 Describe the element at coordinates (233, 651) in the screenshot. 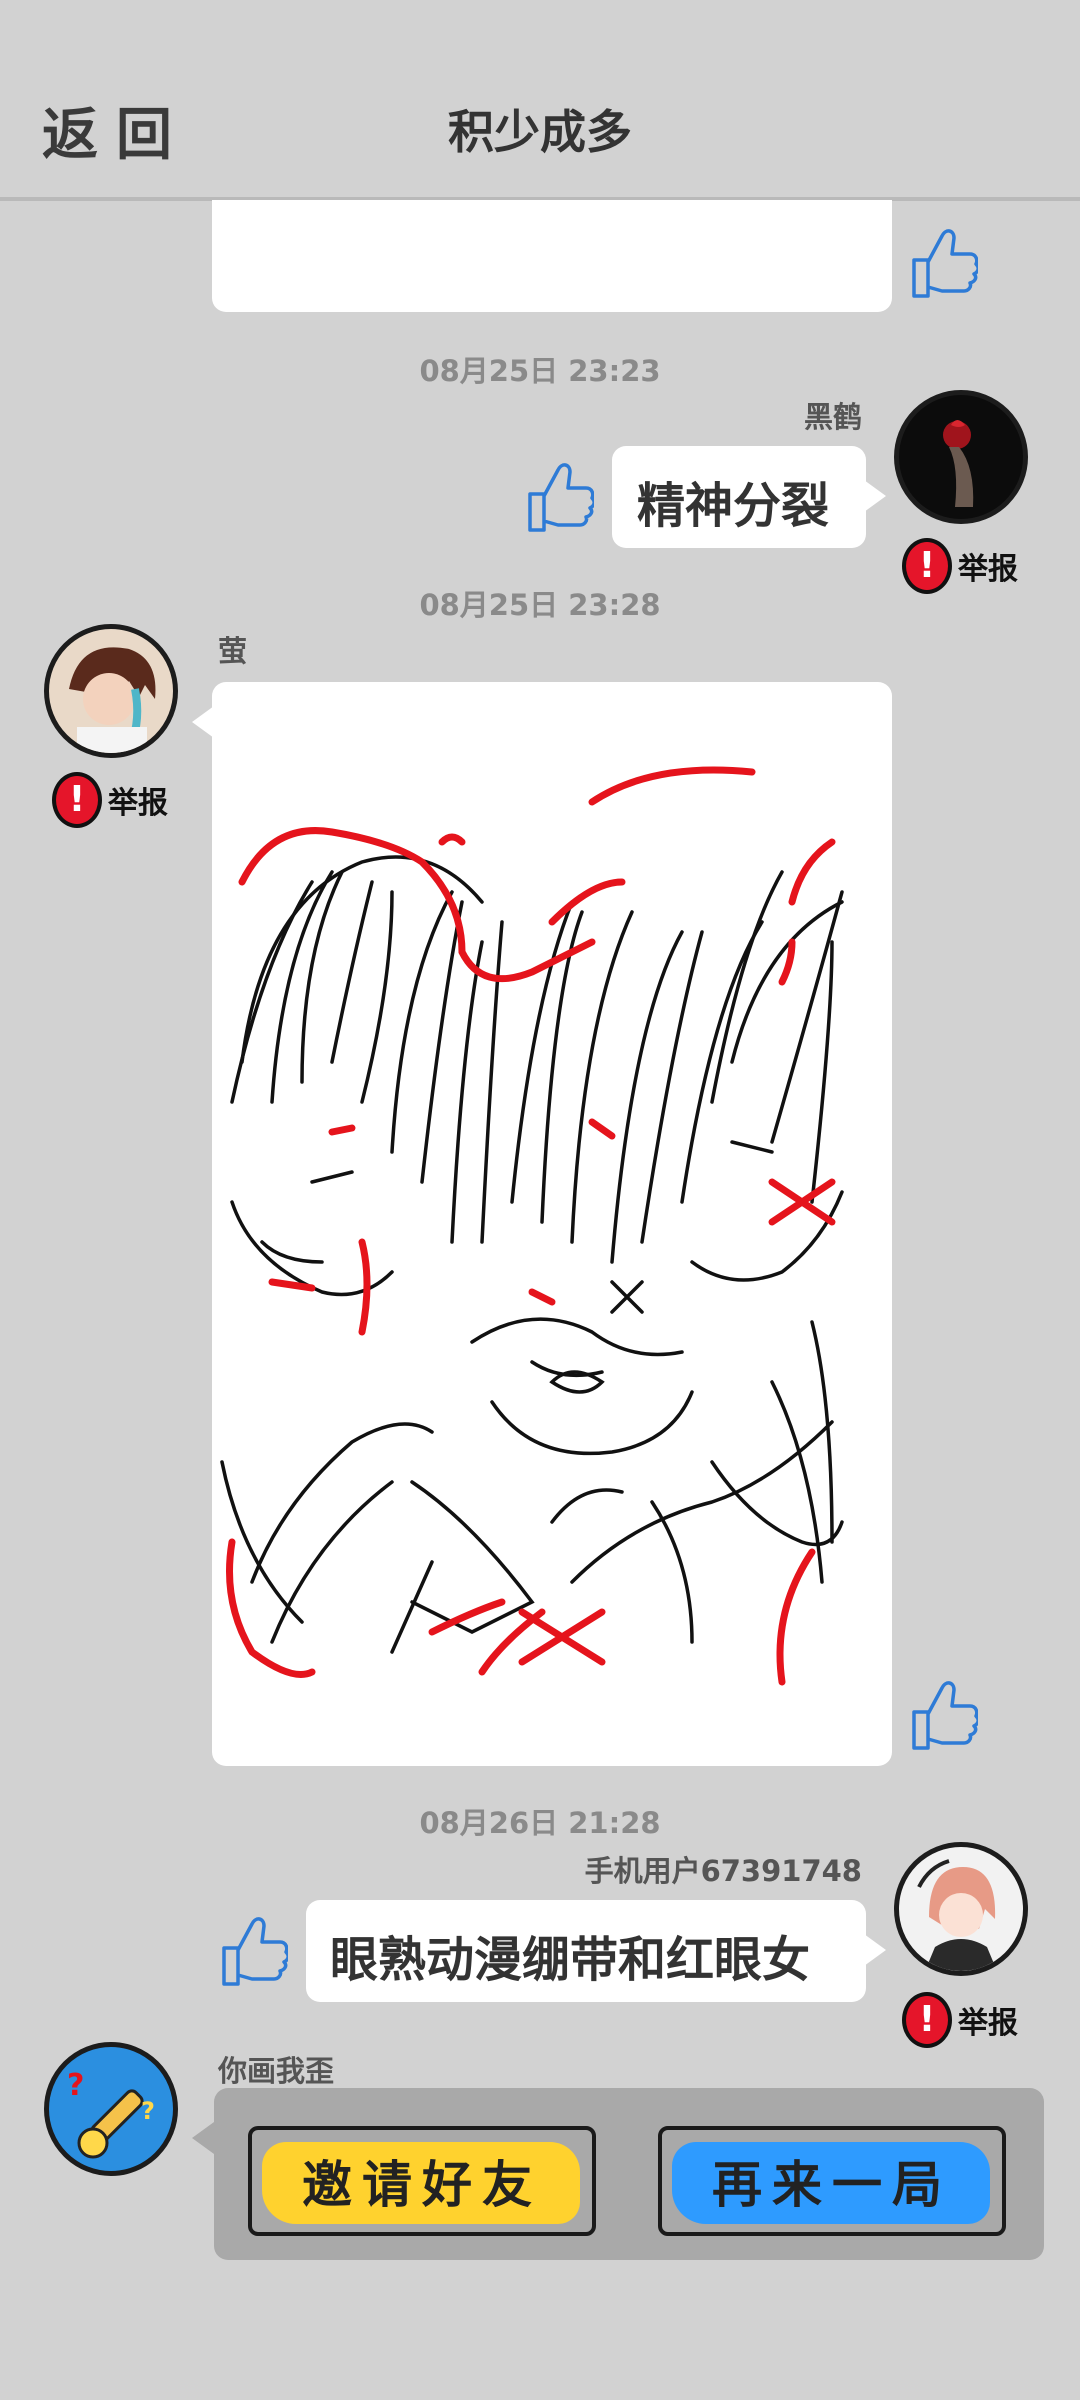

I see `sender-name: 萤` at that location.